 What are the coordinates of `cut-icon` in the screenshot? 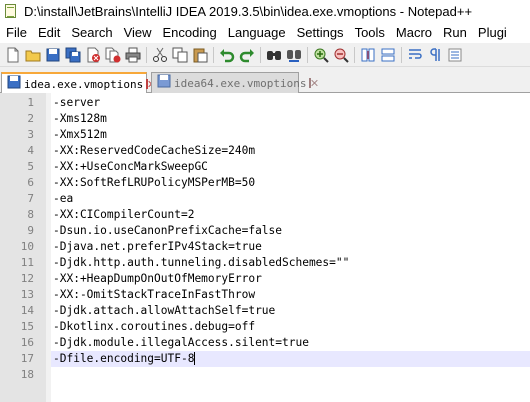 It's located at (160, 55).